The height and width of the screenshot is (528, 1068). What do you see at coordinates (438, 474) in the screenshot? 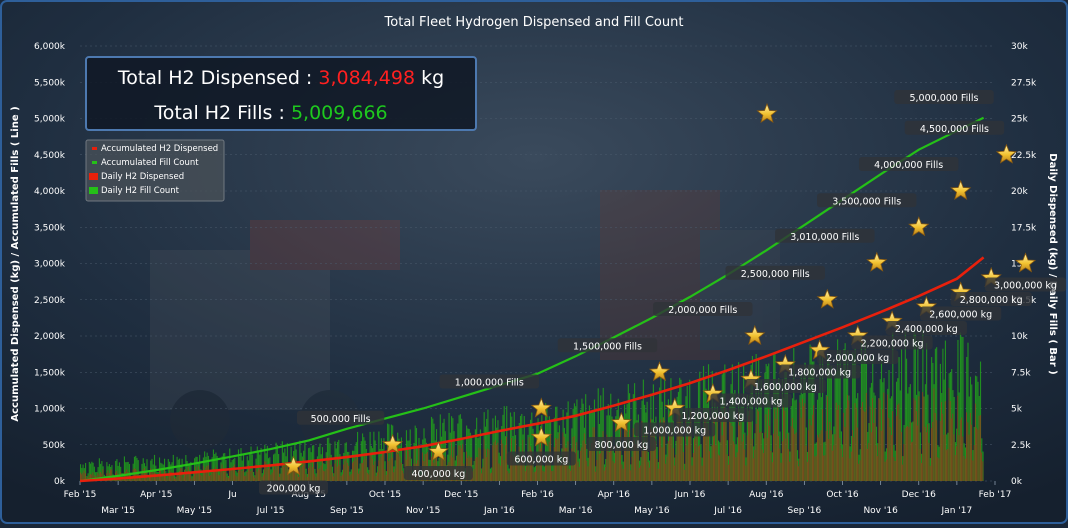
I see `milestone-label-text: 400,000 kg` at bounding box center [438, 474].